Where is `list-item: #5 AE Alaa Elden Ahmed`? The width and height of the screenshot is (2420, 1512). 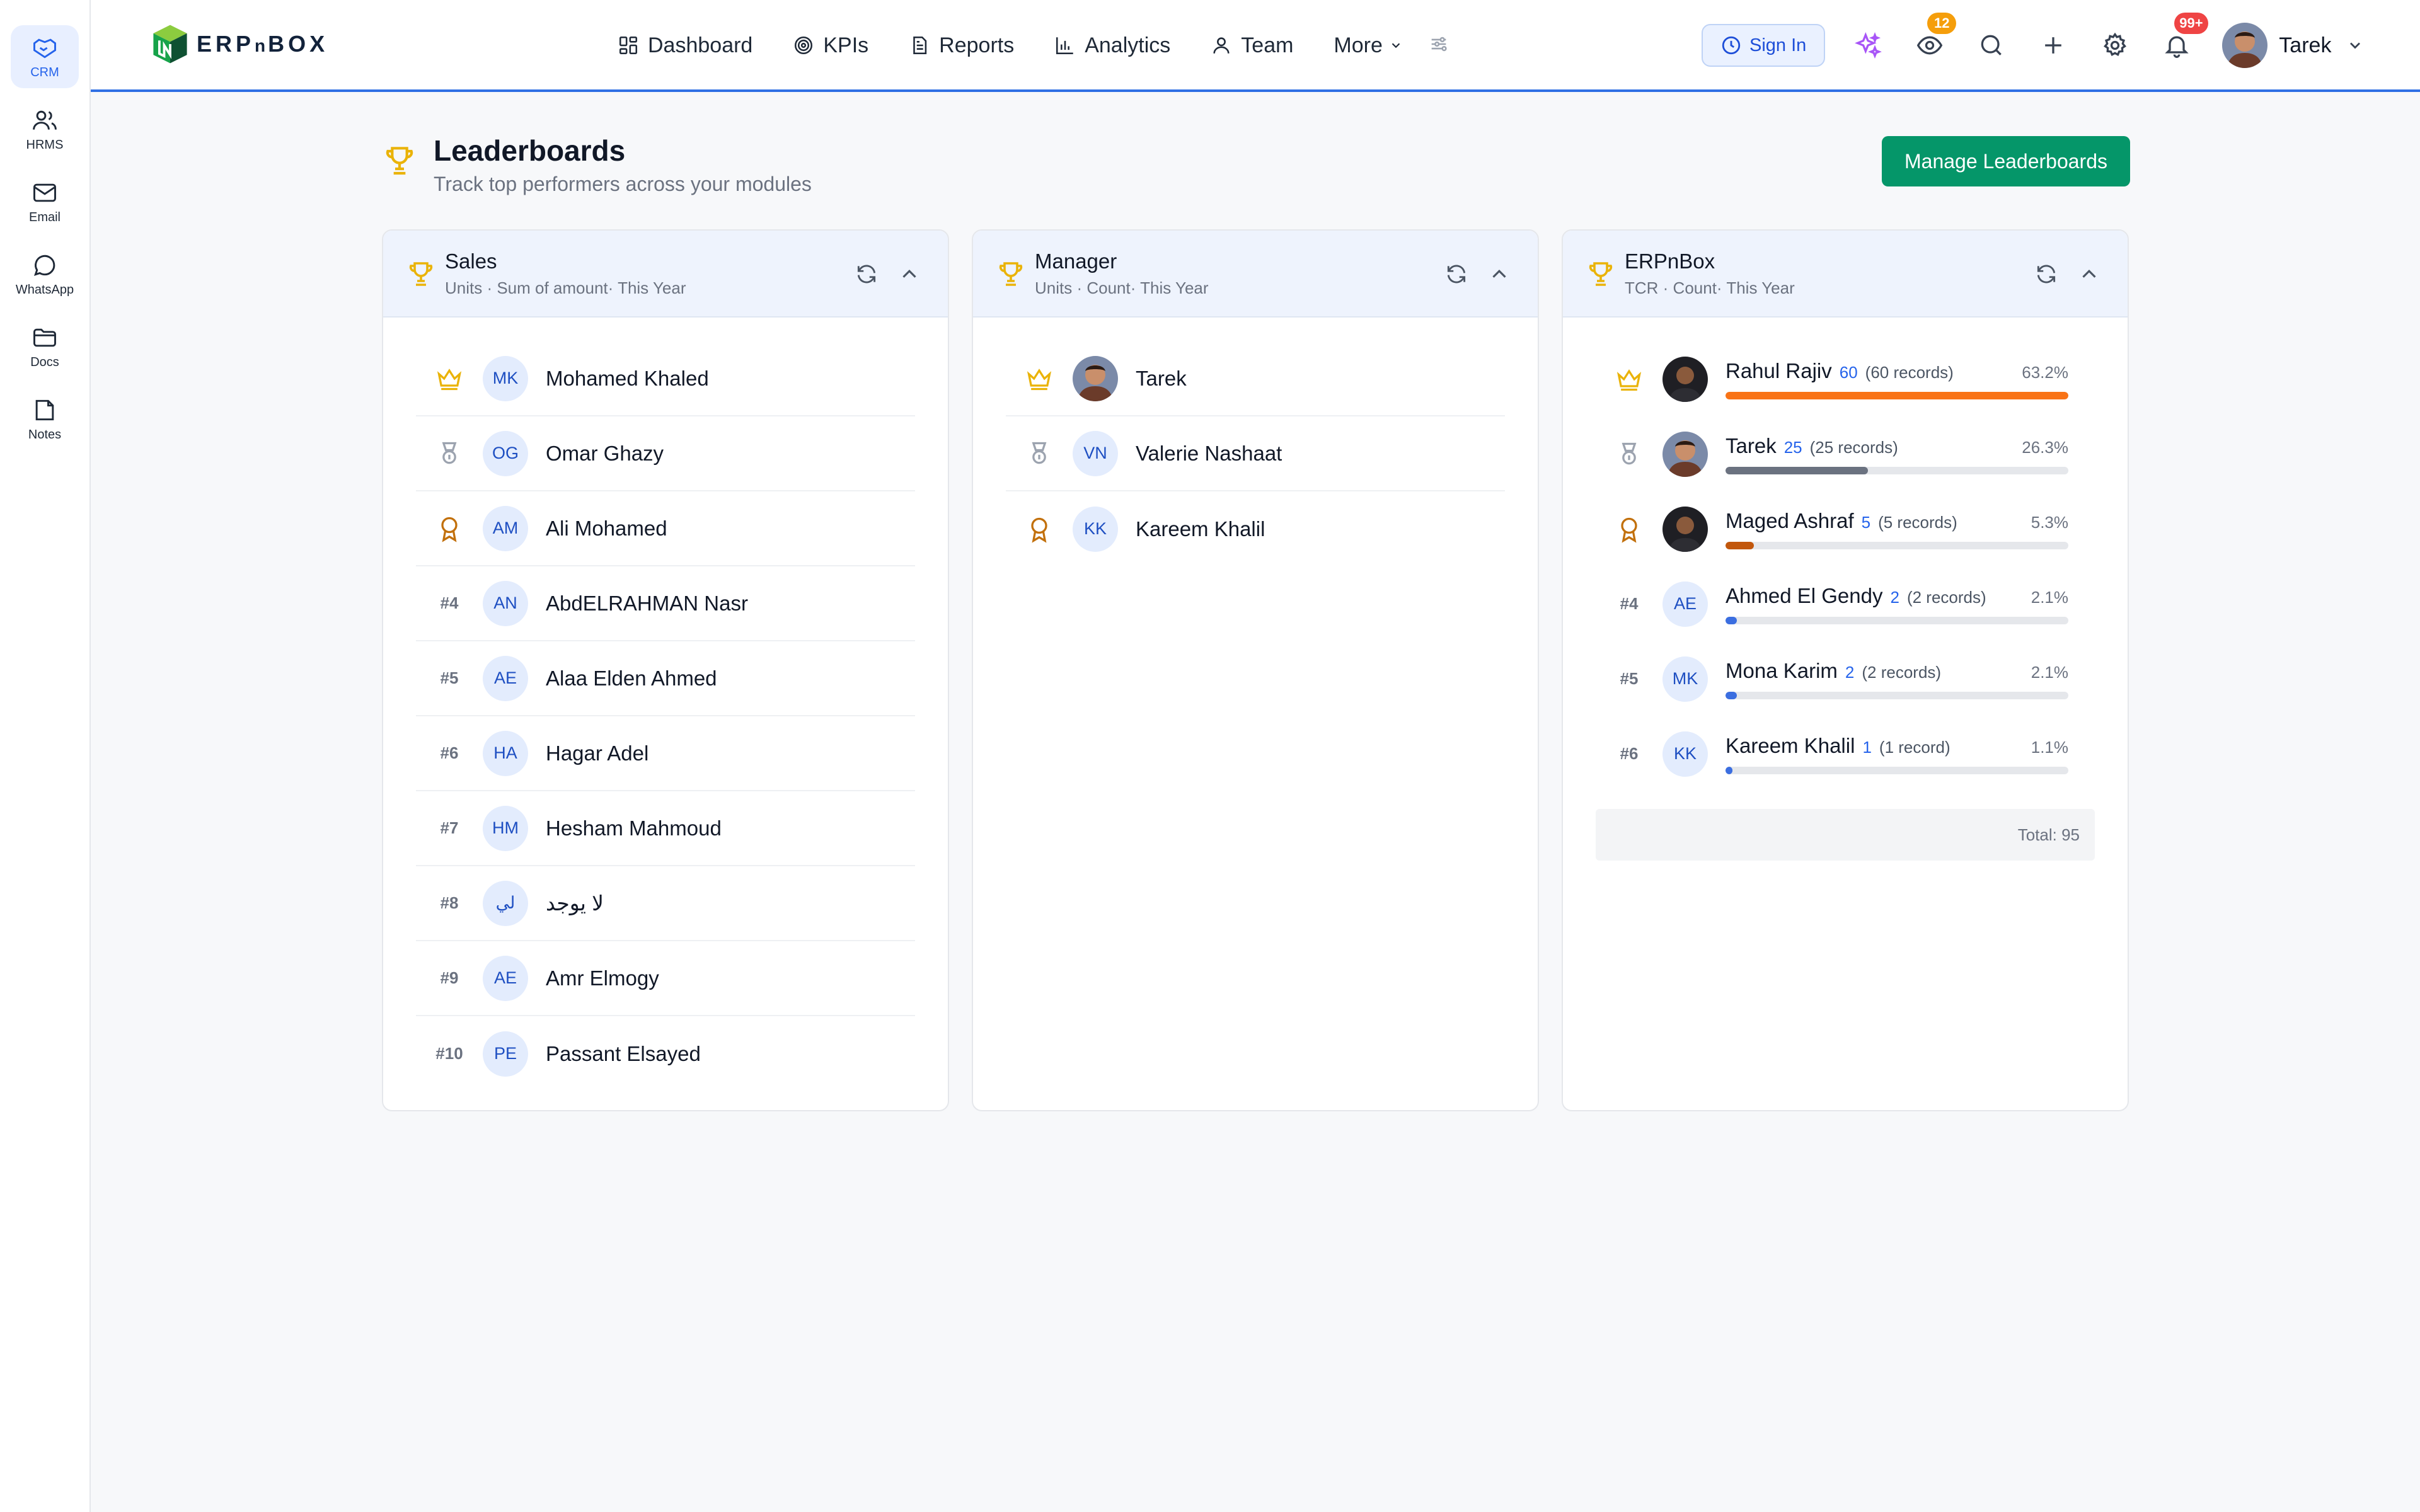 list-item: #5 AE Alaa Elden Ahmed is located at coordinates (665, 678).